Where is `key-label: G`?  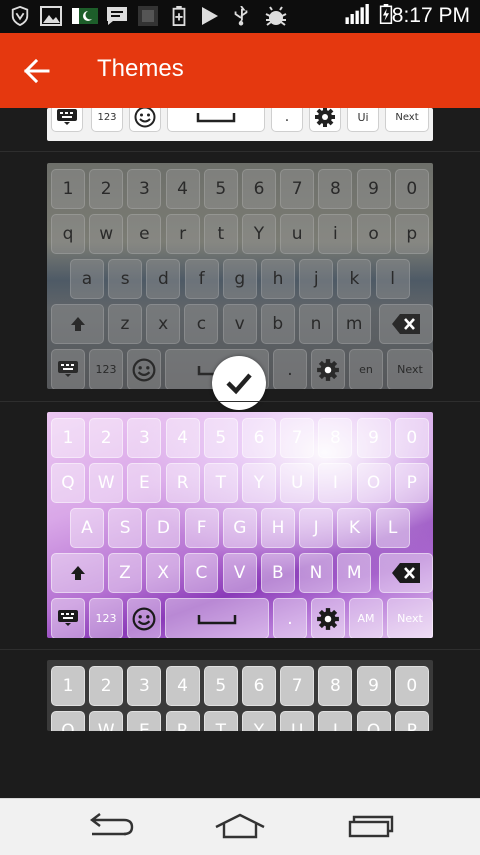
key-label: G is located at coordinates (240, 528).